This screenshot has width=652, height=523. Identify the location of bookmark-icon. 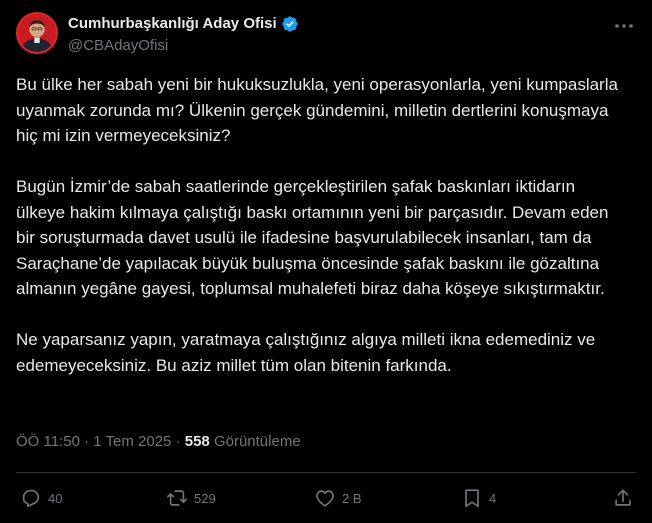
(472, 498).